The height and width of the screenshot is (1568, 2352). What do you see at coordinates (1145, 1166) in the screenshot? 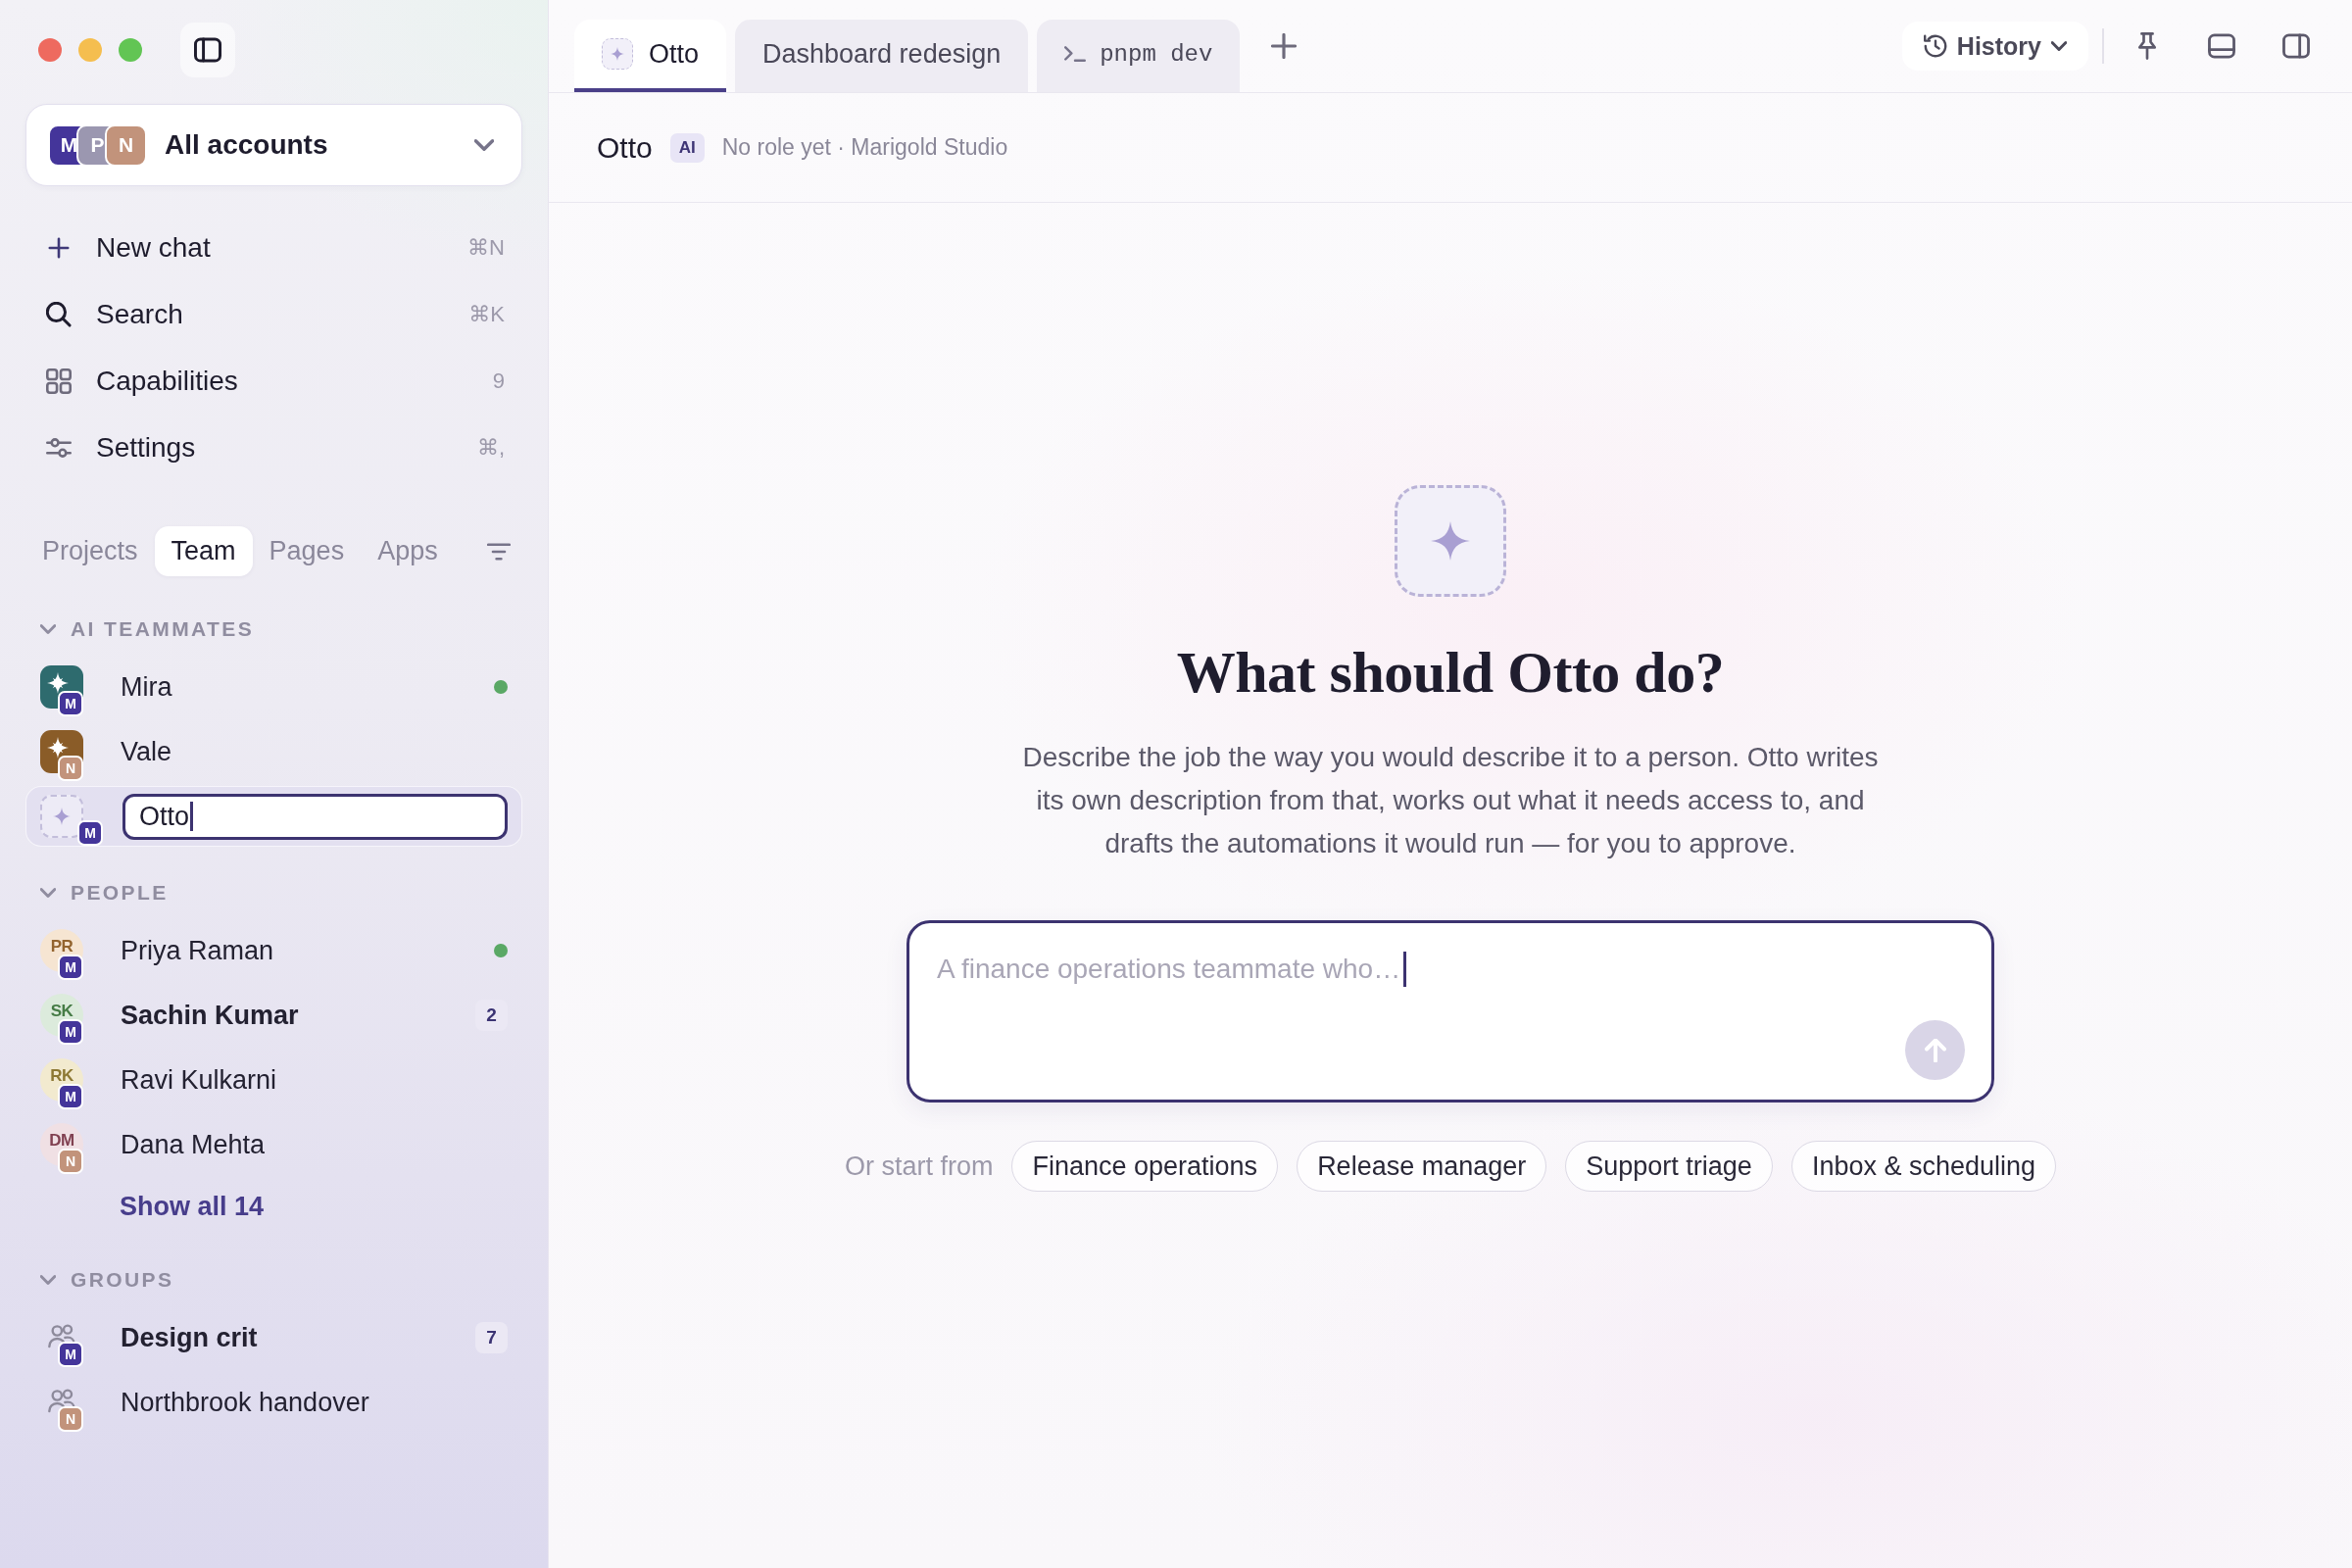
I see `suggestion-chip: Finance operations` at bounding box center [1145, 1166].